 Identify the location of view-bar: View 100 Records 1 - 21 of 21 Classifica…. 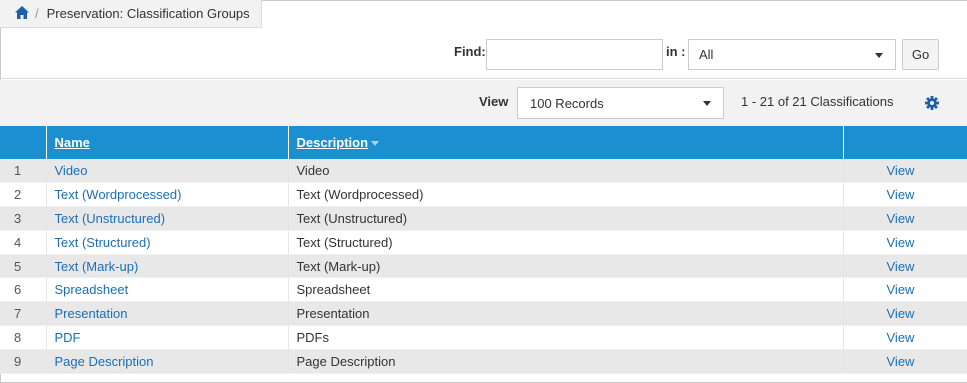
(483, 103).